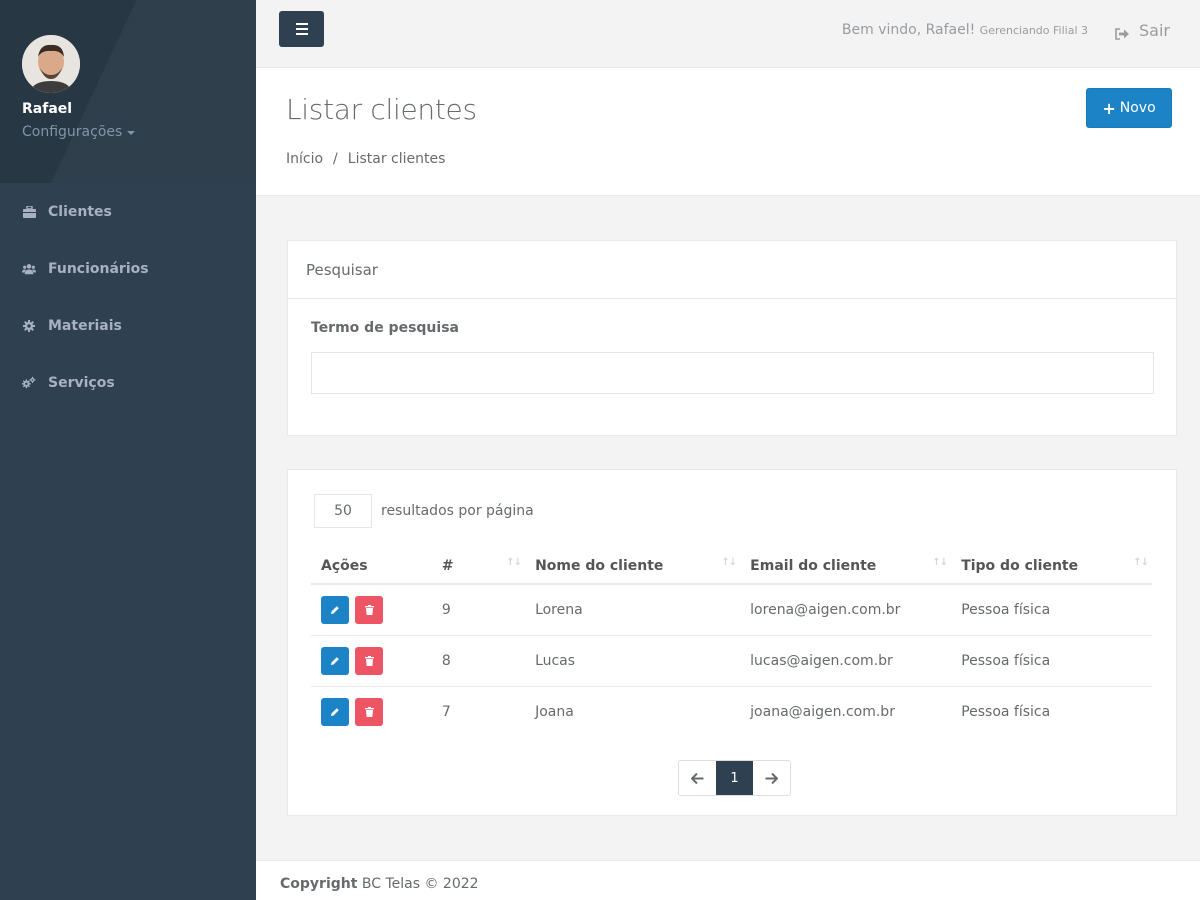 This screenshot has width=1200, height=900. Describe the element at coordinates (1137, 108) in the screenshot. I see `new-button-label: Novo` at that location.